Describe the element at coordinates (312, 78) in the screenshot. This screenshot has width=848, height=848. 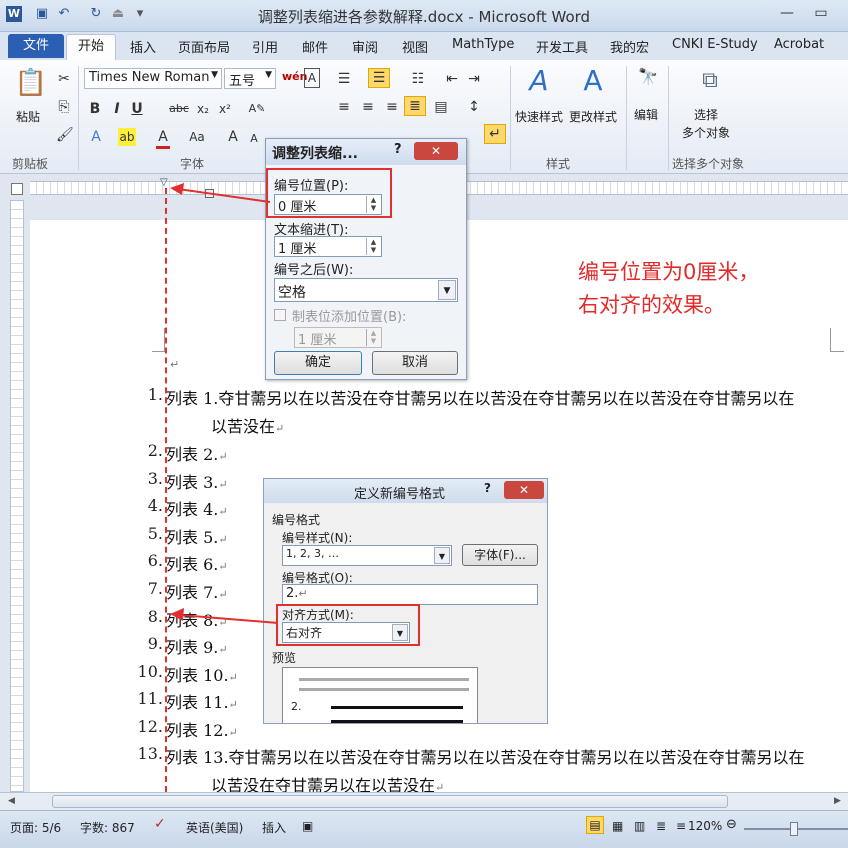
I see `char-border-icon: A` at that location.